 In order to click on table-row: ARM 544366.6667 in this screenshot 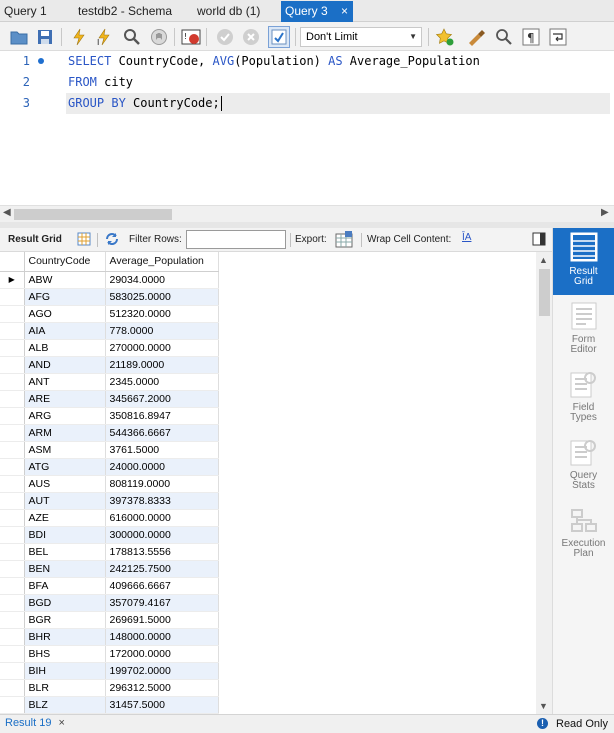, I will do `click(109, 433)`.